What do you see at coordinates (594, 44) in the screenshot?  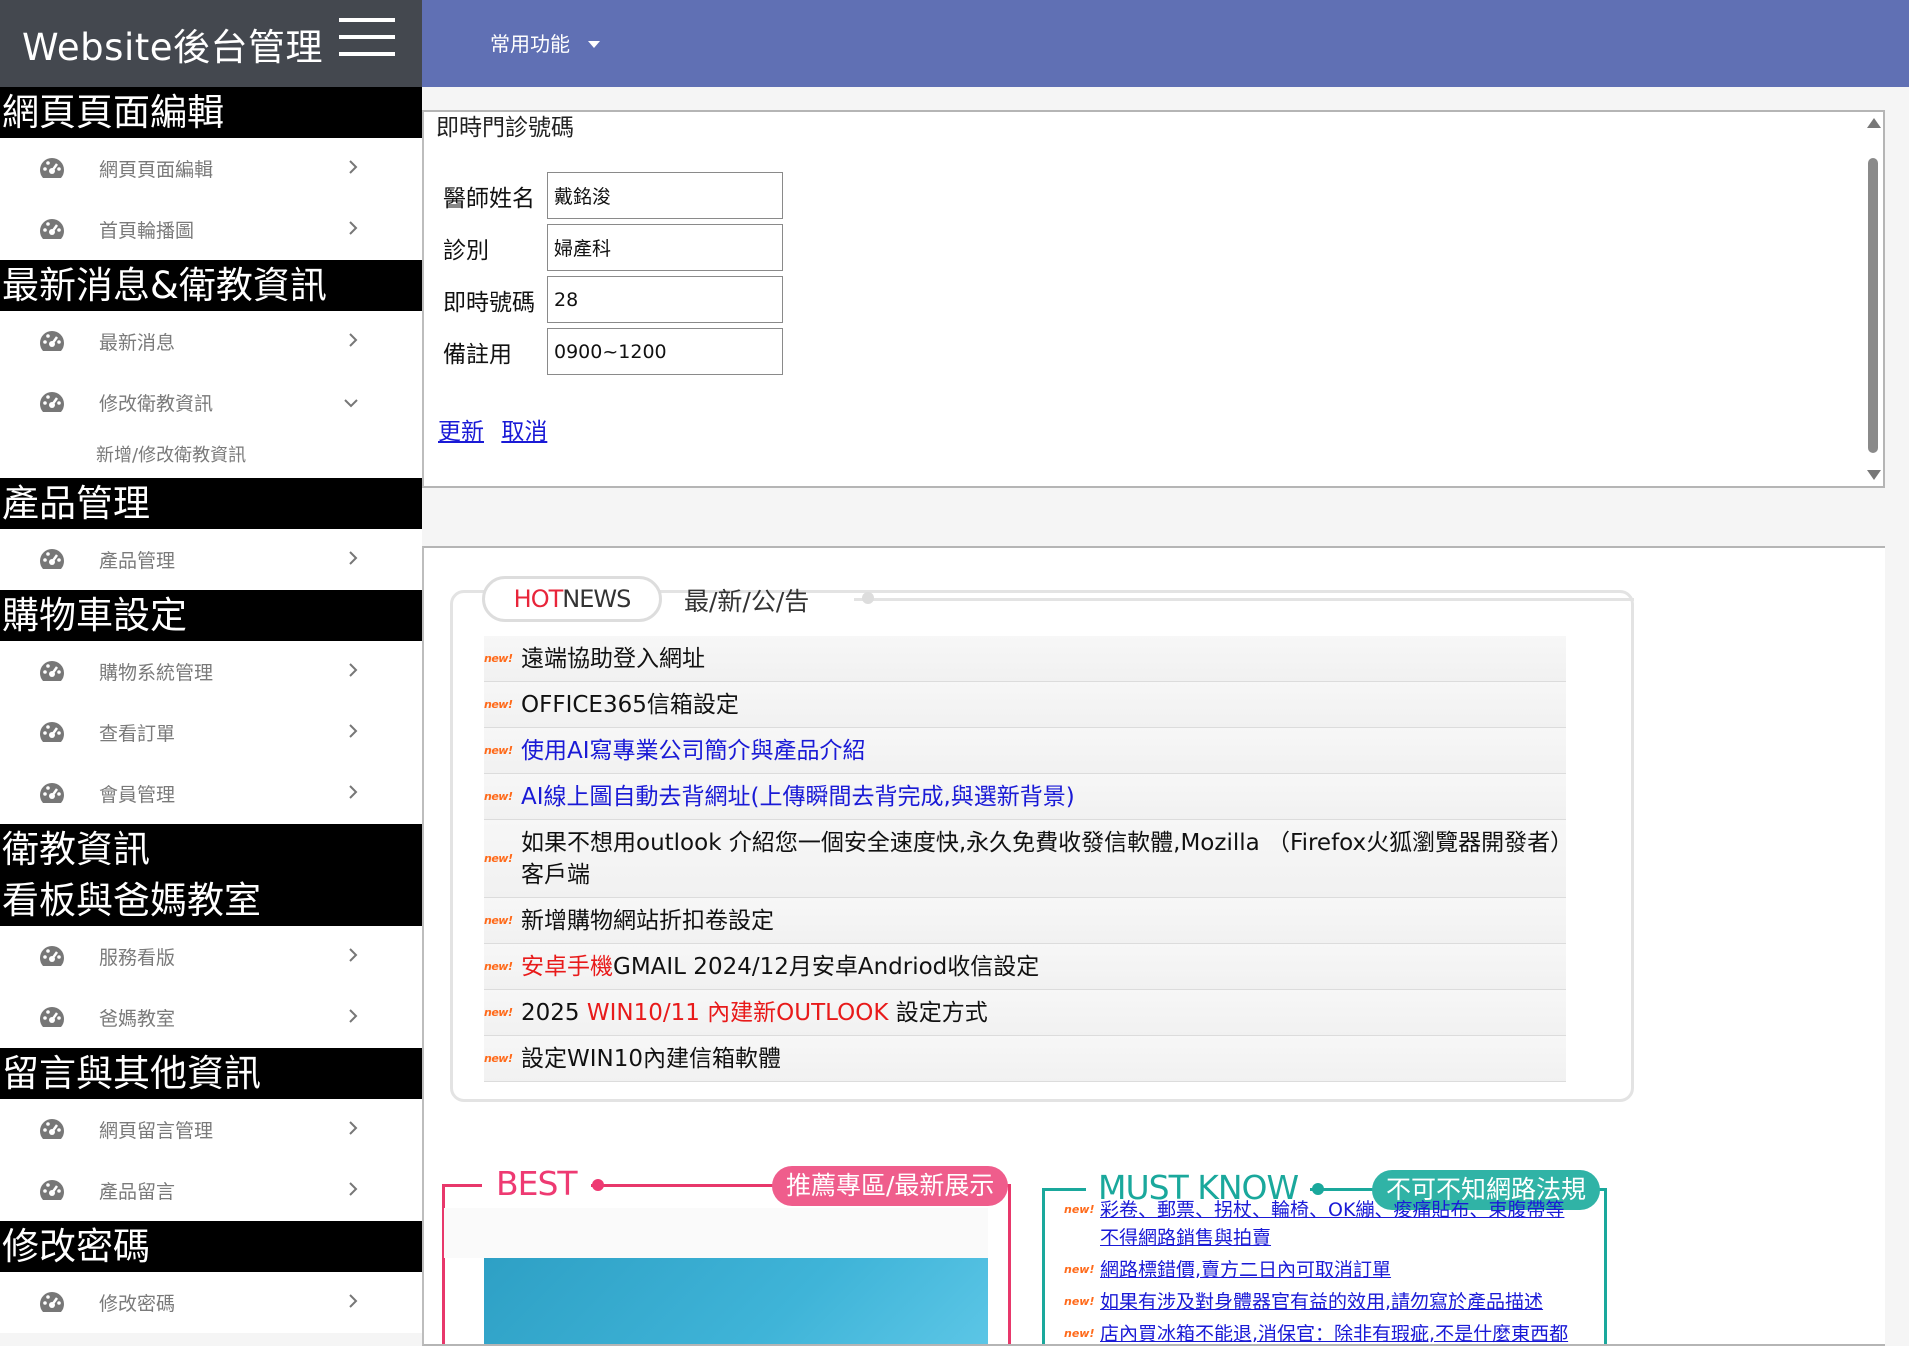 I see `caret-down-icon` at bounding box center [594, 44].